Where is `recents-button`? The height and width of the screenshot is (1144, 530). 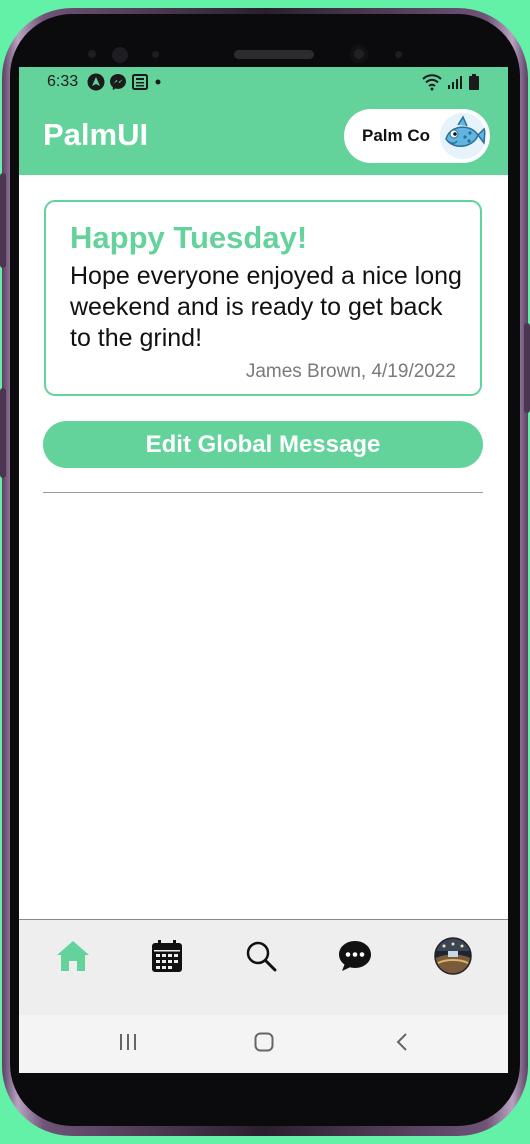
recents-button is located at coordinates (128, 1044).